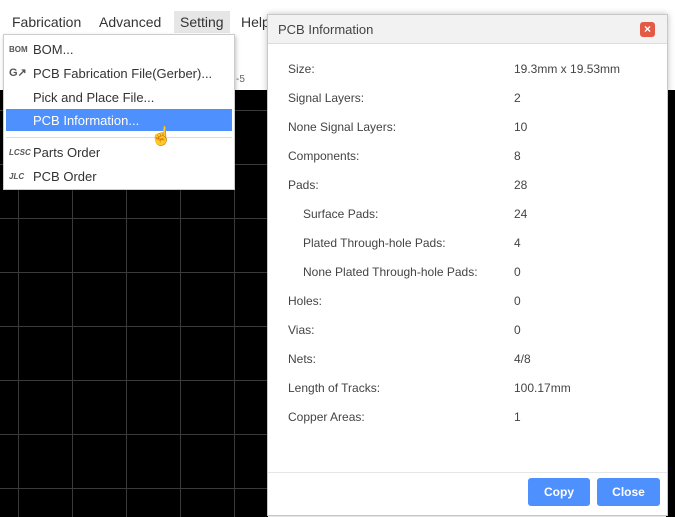 The height and width of the screenshot is (517, 675). What do you see at coordinates (341, 214) in the screenshot?
I see `info-key: Surface Pads:` at bounding box center [341, 214].